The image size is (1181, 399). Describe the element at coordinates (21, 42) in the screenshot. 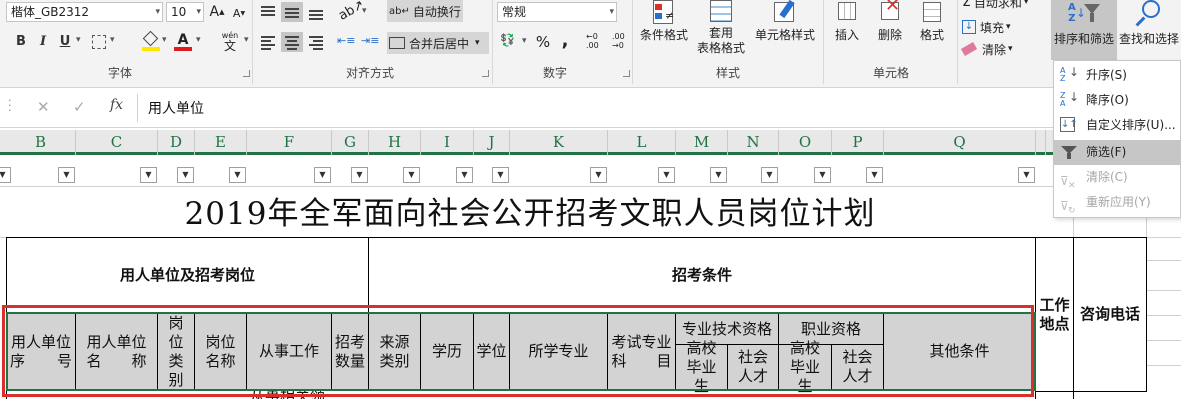

I see `bold-button: B` at that location.